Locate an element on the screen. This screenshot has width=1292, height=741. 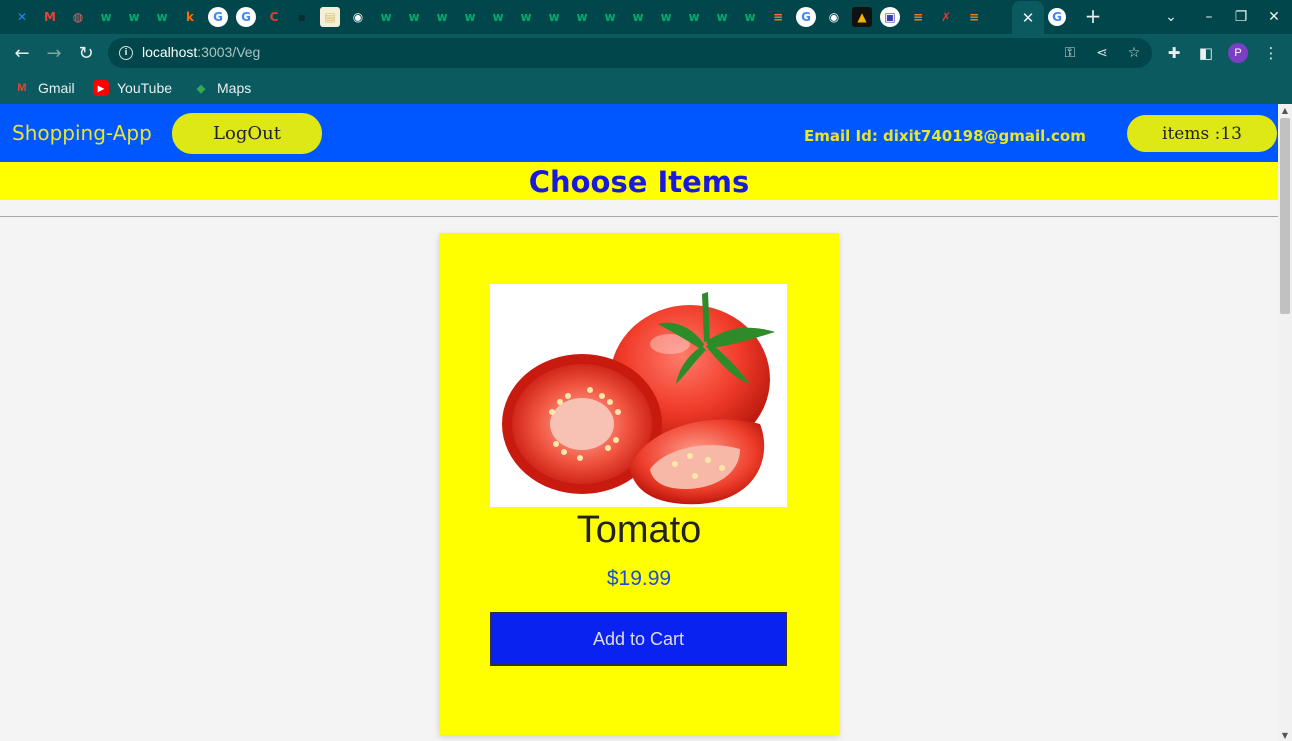
tomato-illustration is located at coordinates (638, 395).